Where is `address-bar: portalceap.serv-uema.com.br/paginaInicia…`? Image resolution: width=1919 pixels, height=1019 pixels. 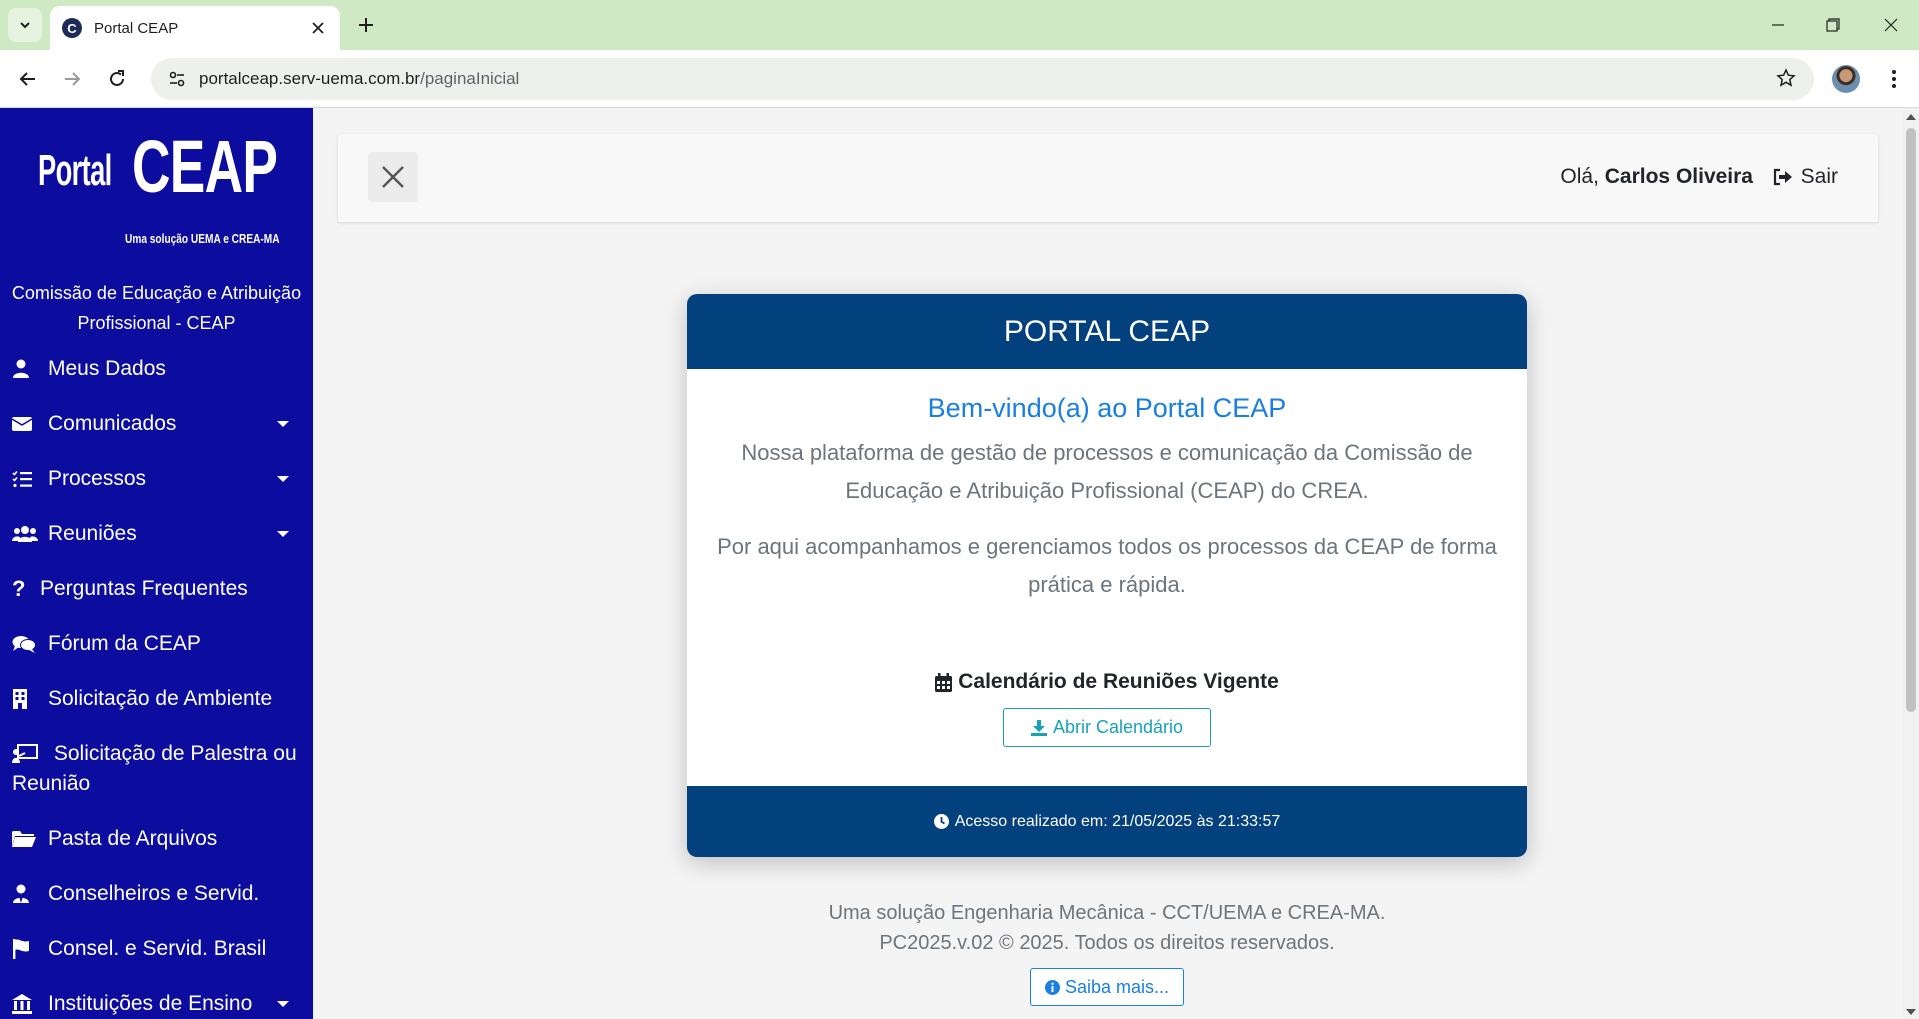
address-bar: portalceap.serv-uema.com.br/paginaInicia… is located at coordinates (982, 79).